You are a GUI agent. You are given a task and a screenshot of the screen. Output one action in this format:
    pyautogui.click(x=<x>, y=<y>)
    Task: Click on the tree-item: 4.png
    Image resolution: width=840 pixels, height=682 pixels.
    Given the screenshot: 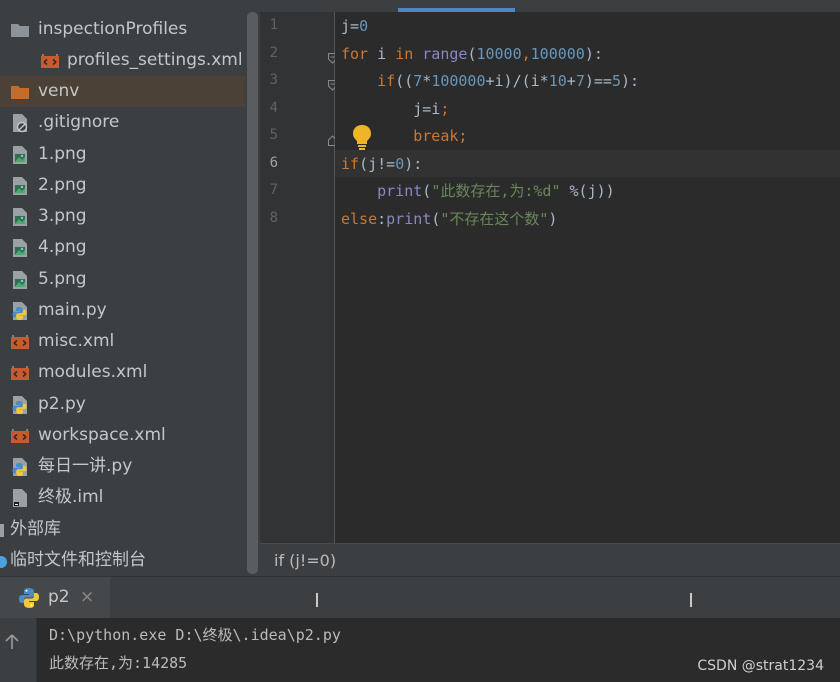 What is the action you would take?
    pyautogui.click(x=122, y=247)
    